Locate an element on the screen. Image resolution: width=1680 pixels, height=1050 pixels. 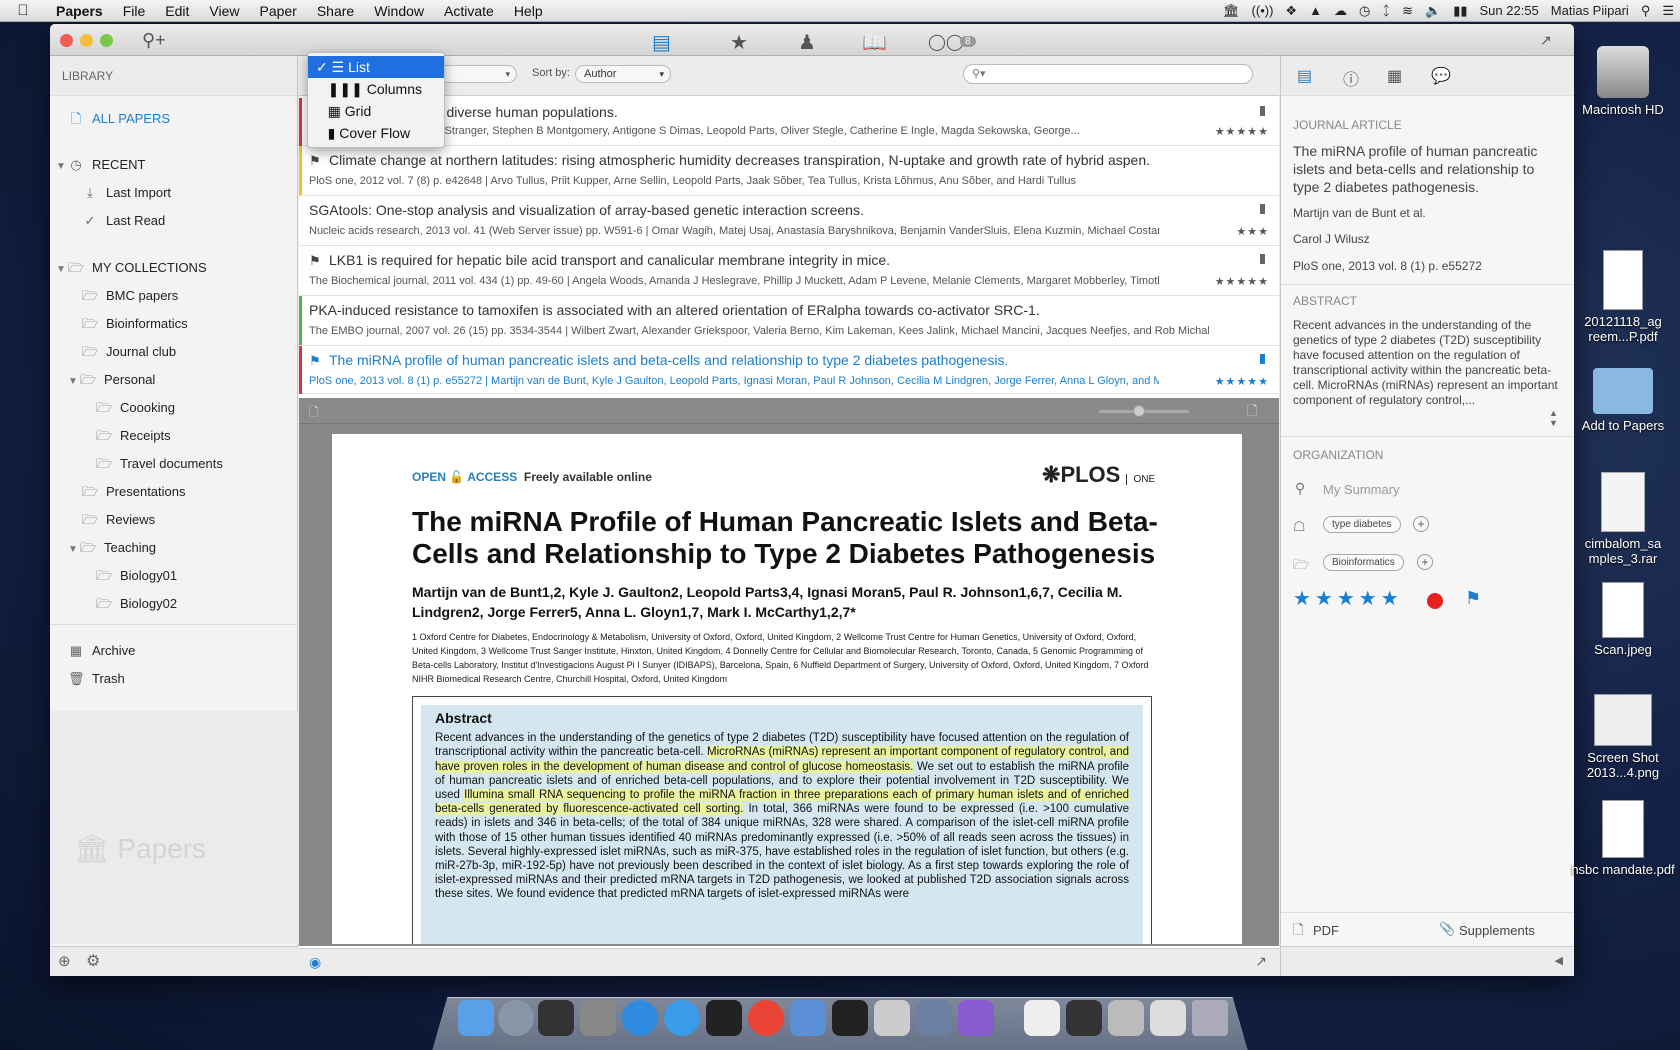
xcode-icon is located at coordinates (808, 1018).